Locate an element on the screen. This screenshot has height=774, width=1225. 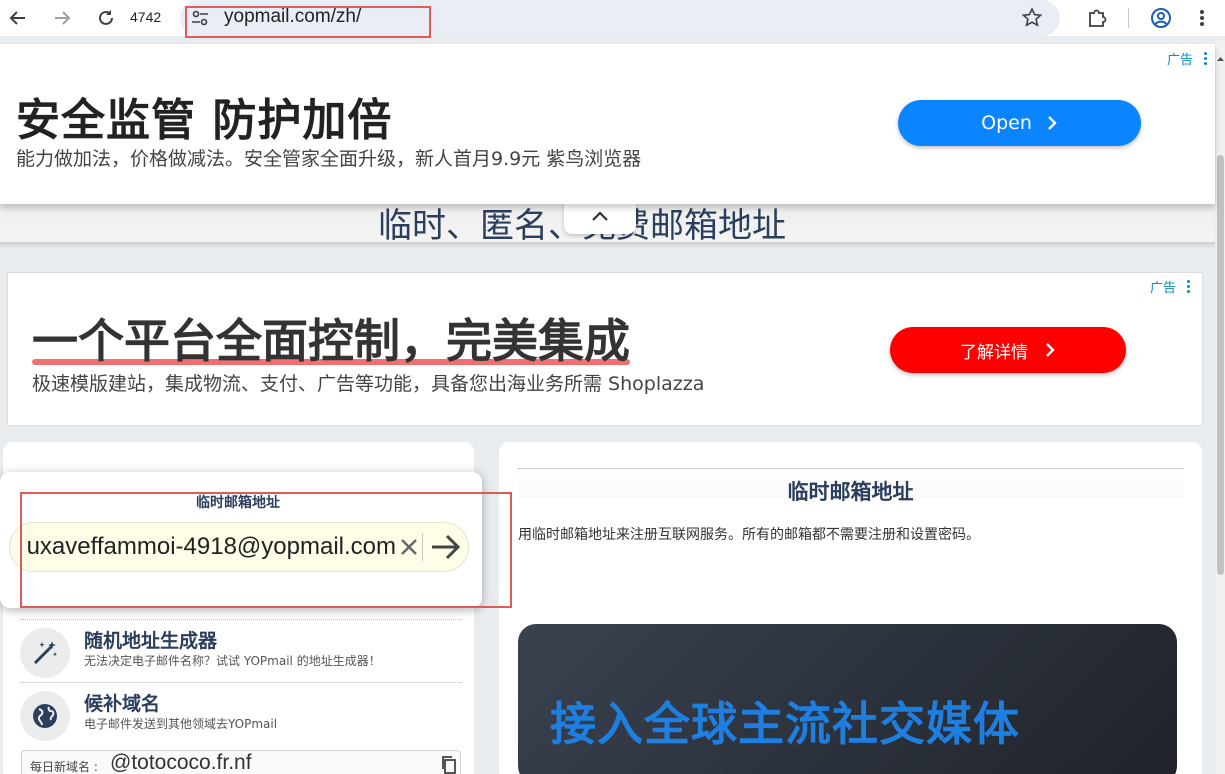
social-media-ad-banner: 接入全球主流社交媒体 is located at coordinates (847, 699).